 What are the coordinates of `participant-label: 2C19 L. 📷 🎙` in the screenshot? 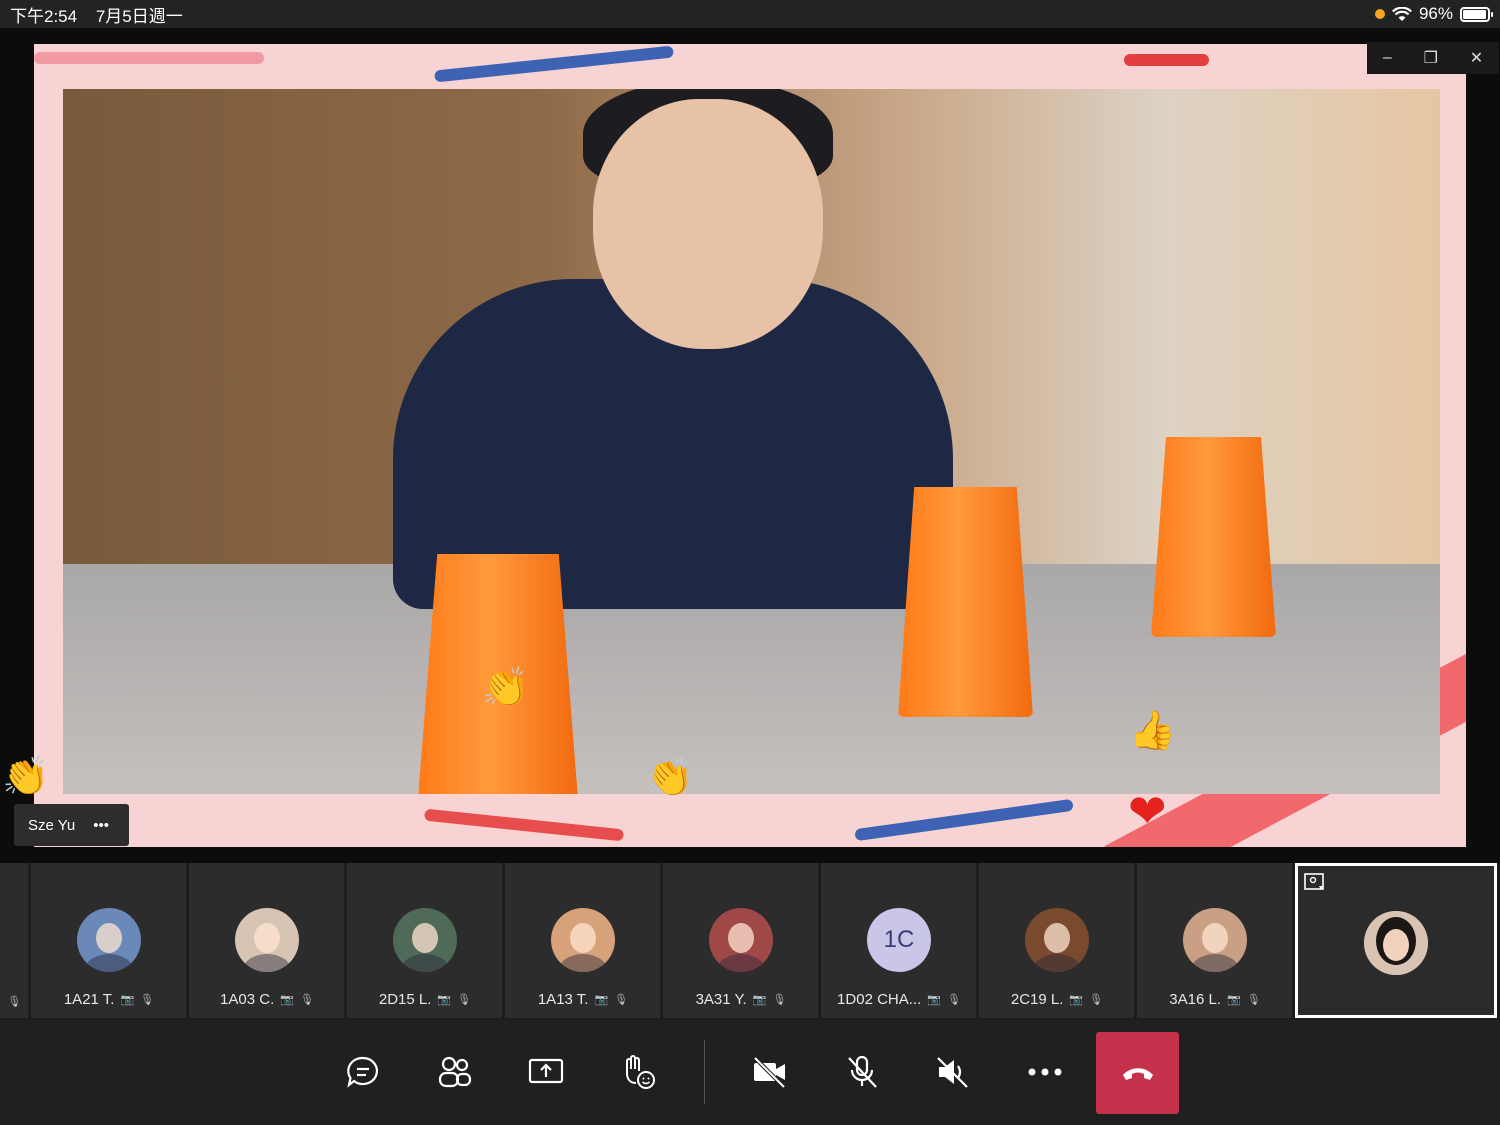 It's located at (1057, 999).